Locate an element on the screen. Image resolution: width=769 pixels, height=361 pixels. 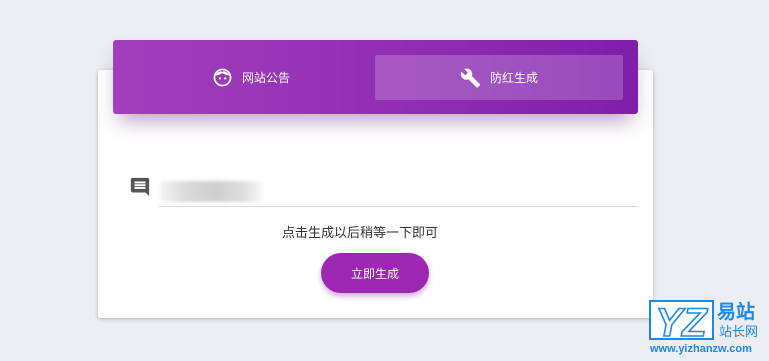
tab-header: 网站公告 防红生成 is located at coordinates (375, 77).